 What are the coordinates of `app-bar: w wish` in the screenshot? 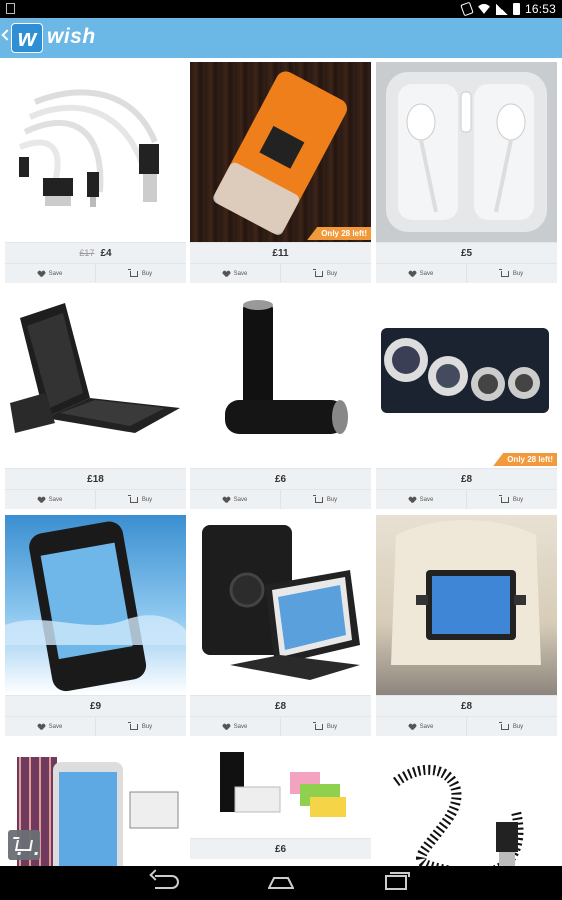 It's located at (281, 38).